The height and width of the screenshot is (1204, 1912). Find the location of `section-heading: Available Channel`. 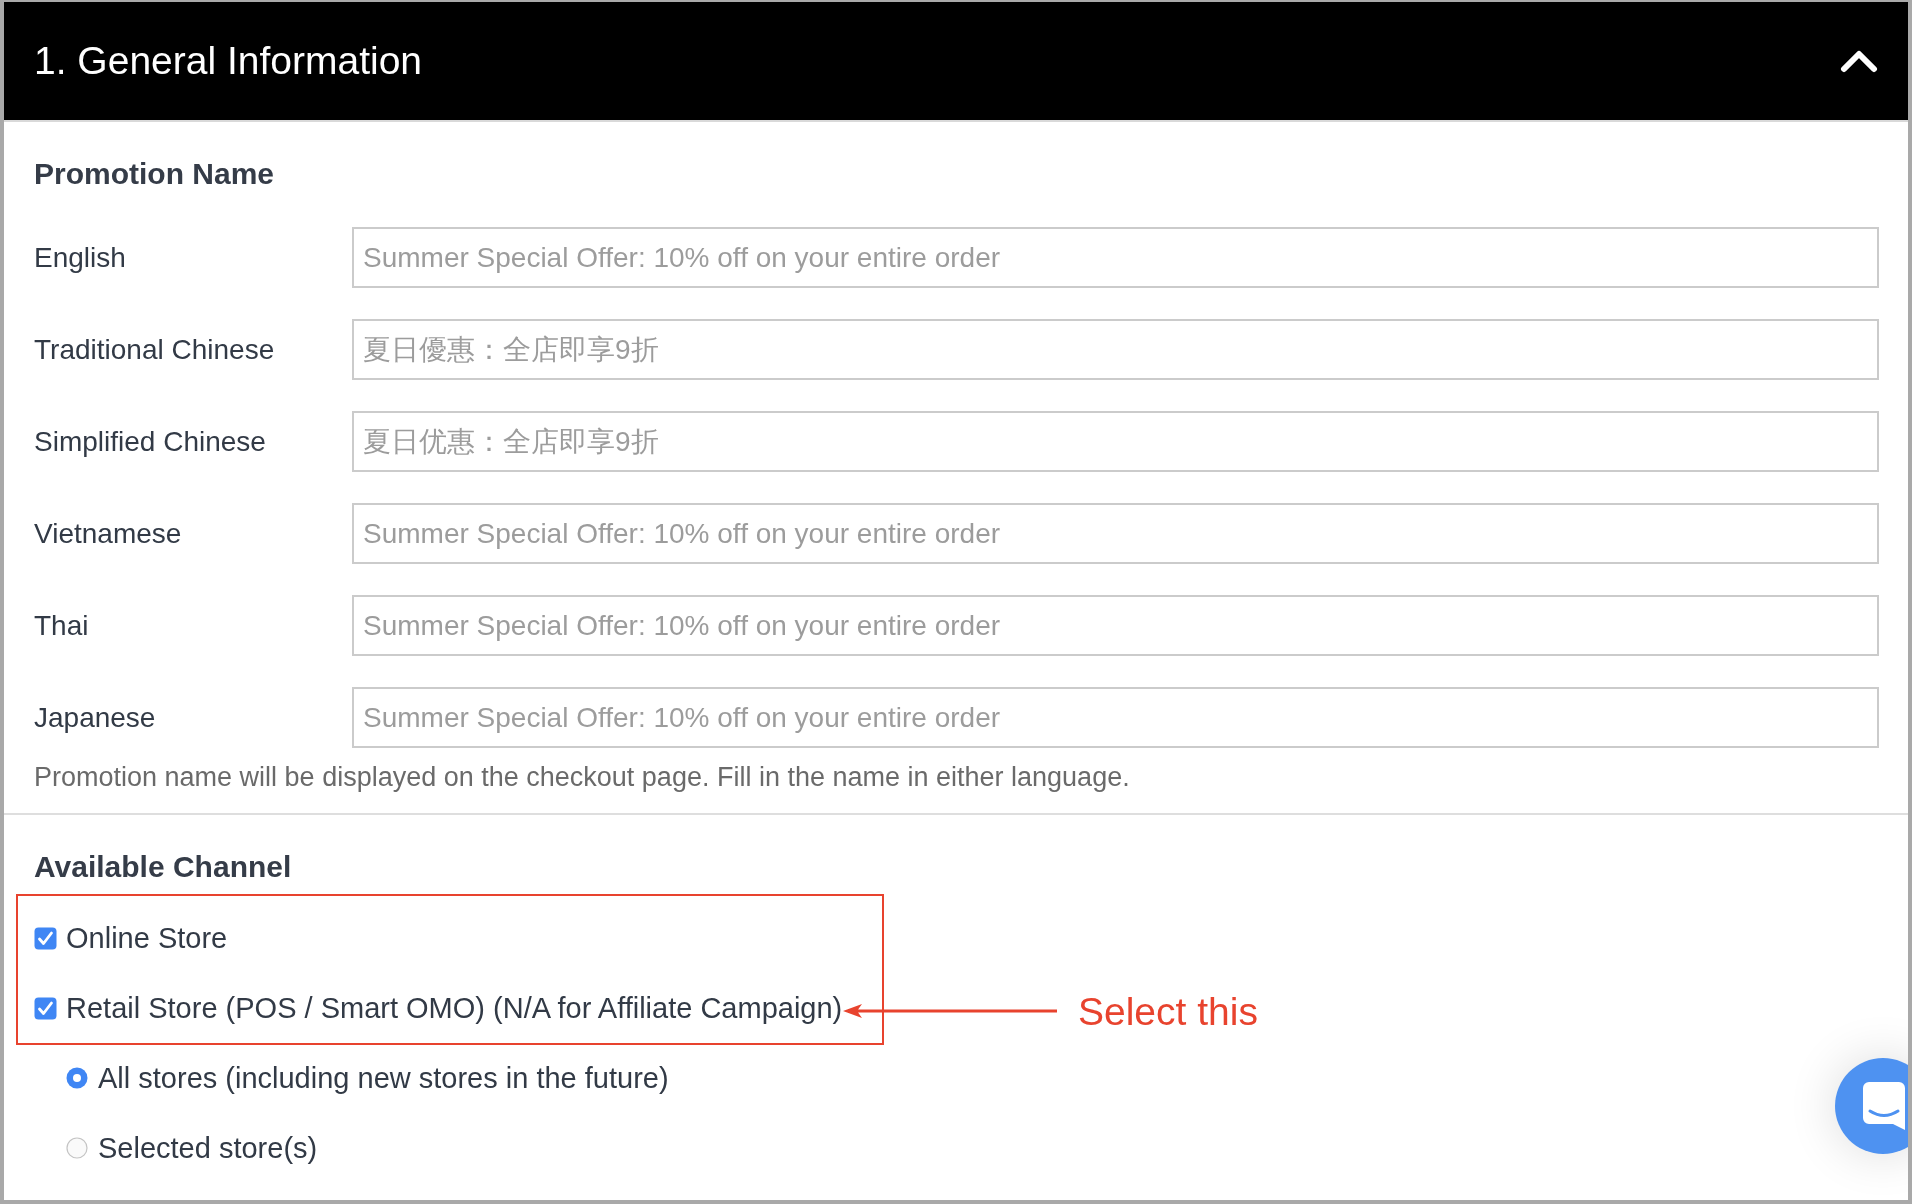

section-heading: Available Channel is located at coordinates (163, 867).